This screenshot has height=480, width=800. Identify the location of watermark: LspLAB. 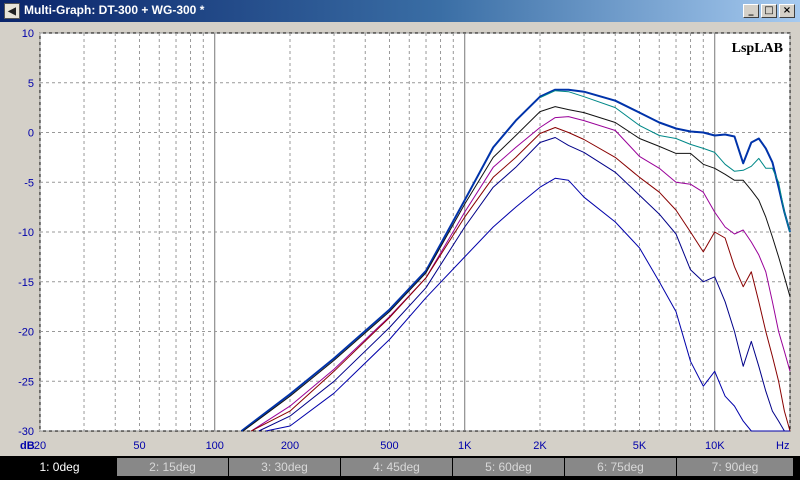
(757, 48).